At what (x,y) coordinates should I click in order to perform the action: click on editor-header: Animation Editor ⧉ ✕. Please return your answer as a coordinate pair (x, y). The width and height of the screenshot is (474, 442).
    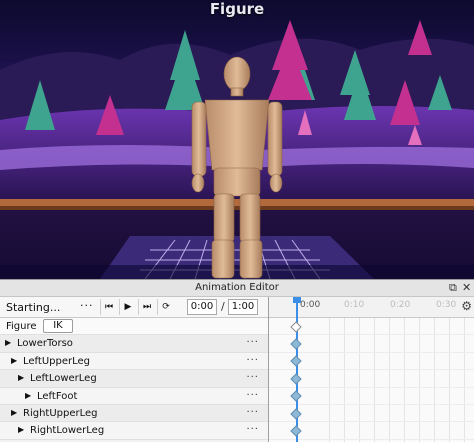
    Looking at the image, I should click on (237, 288).